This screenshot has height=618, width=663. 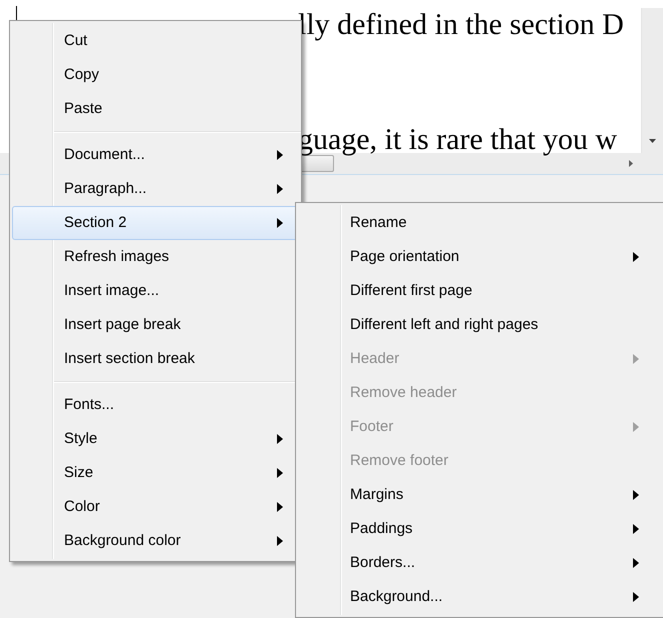 I want to click on menu-item: Background color, so click(x=155, y=541).